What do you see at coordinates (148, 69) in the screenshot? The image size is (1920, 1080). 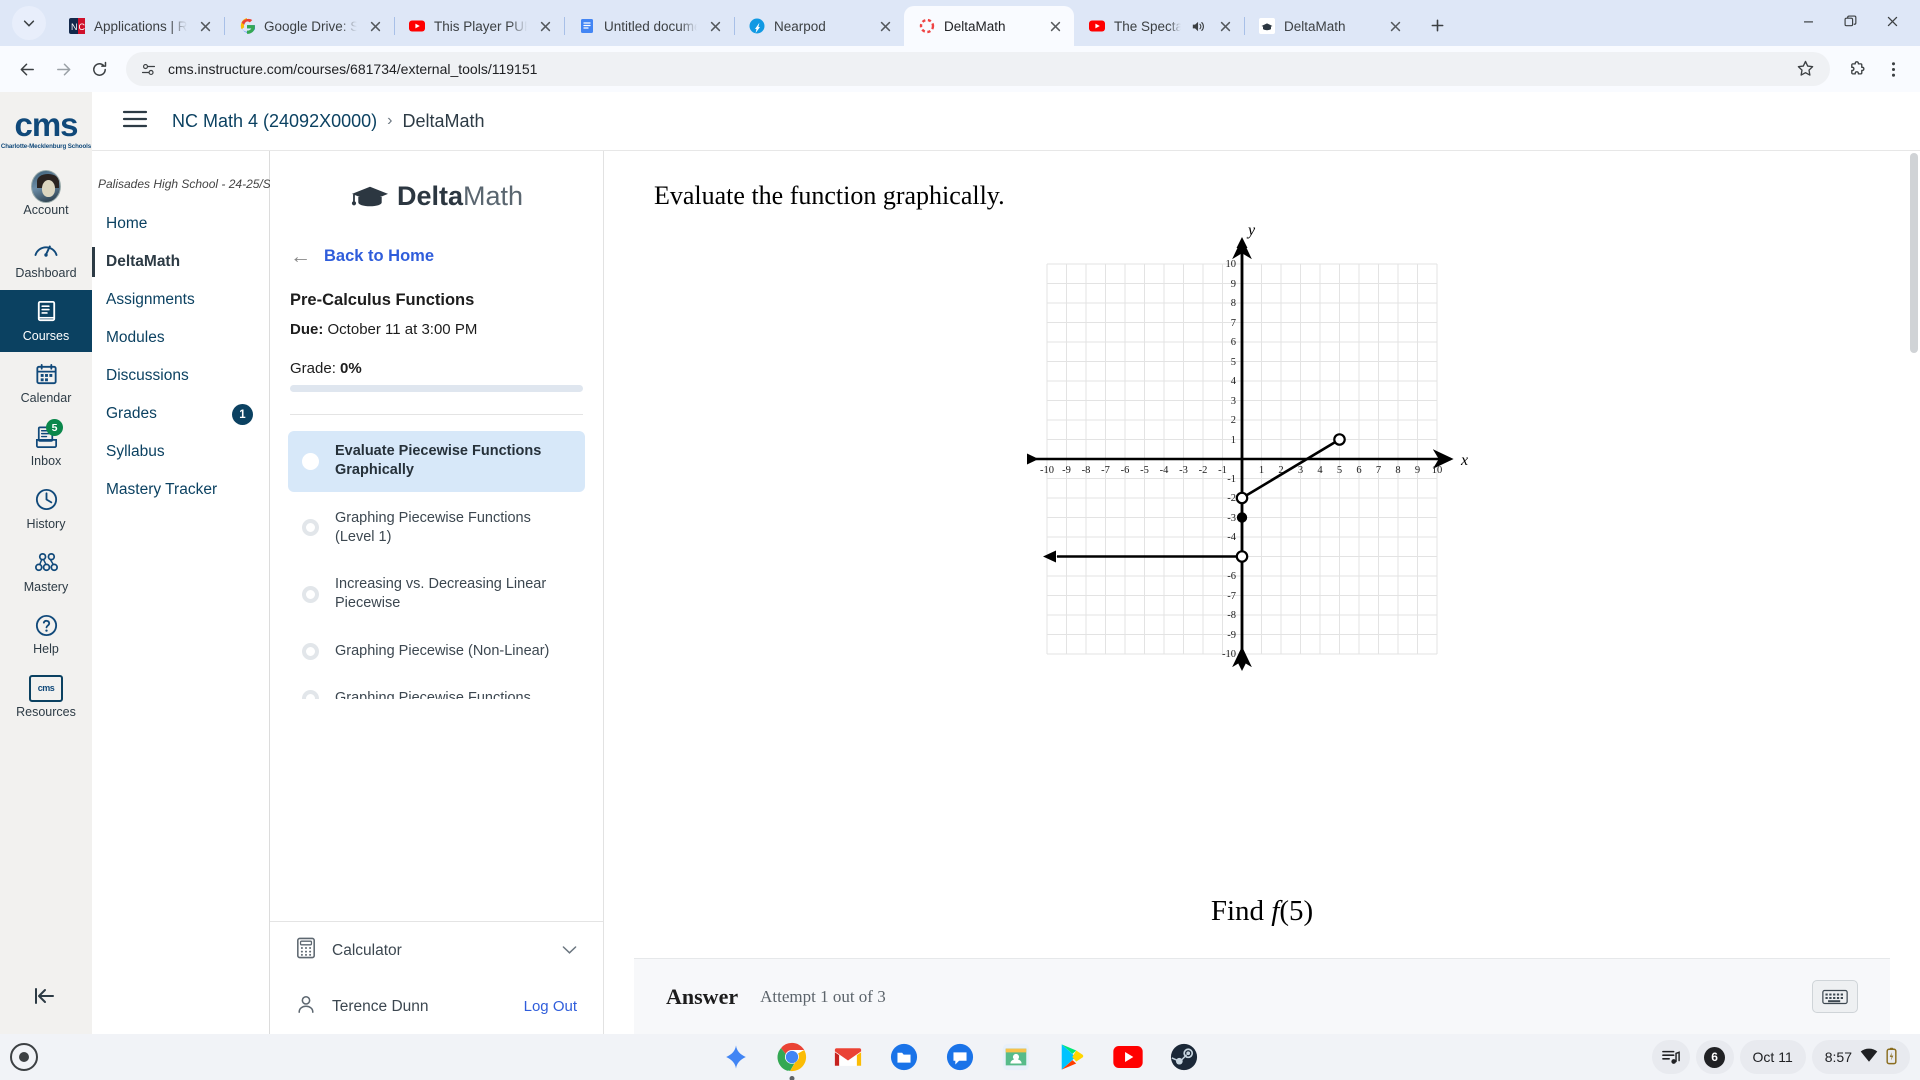 I see `site-settings-icon` at bounding box center [148, 69].